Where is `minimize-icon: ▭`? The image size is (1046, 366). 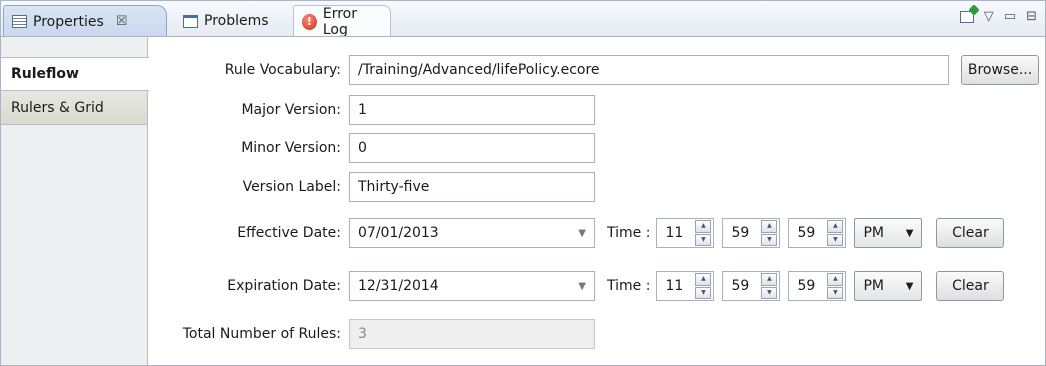 minimize-icon: ▭ is located at coordinates (1010, 16).